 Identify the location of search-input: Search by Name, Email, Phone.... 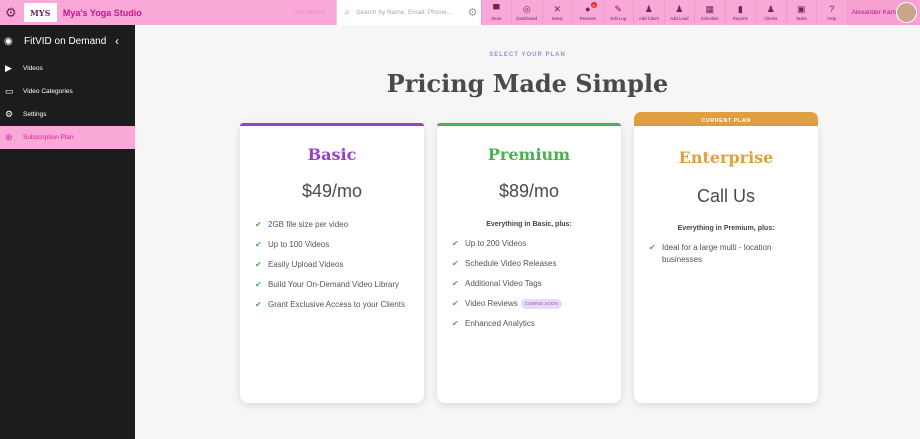
(410, 12).